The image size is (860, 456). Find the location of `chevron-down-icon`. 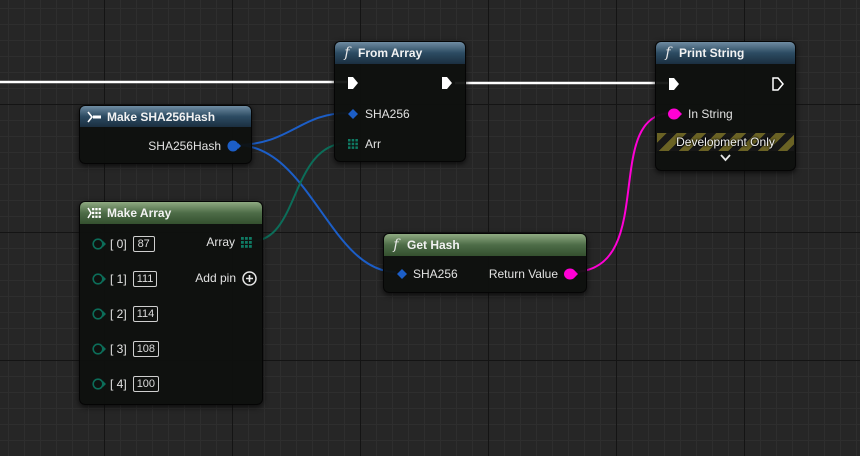

chevron-down-icon is located at coordinates (725, 158).